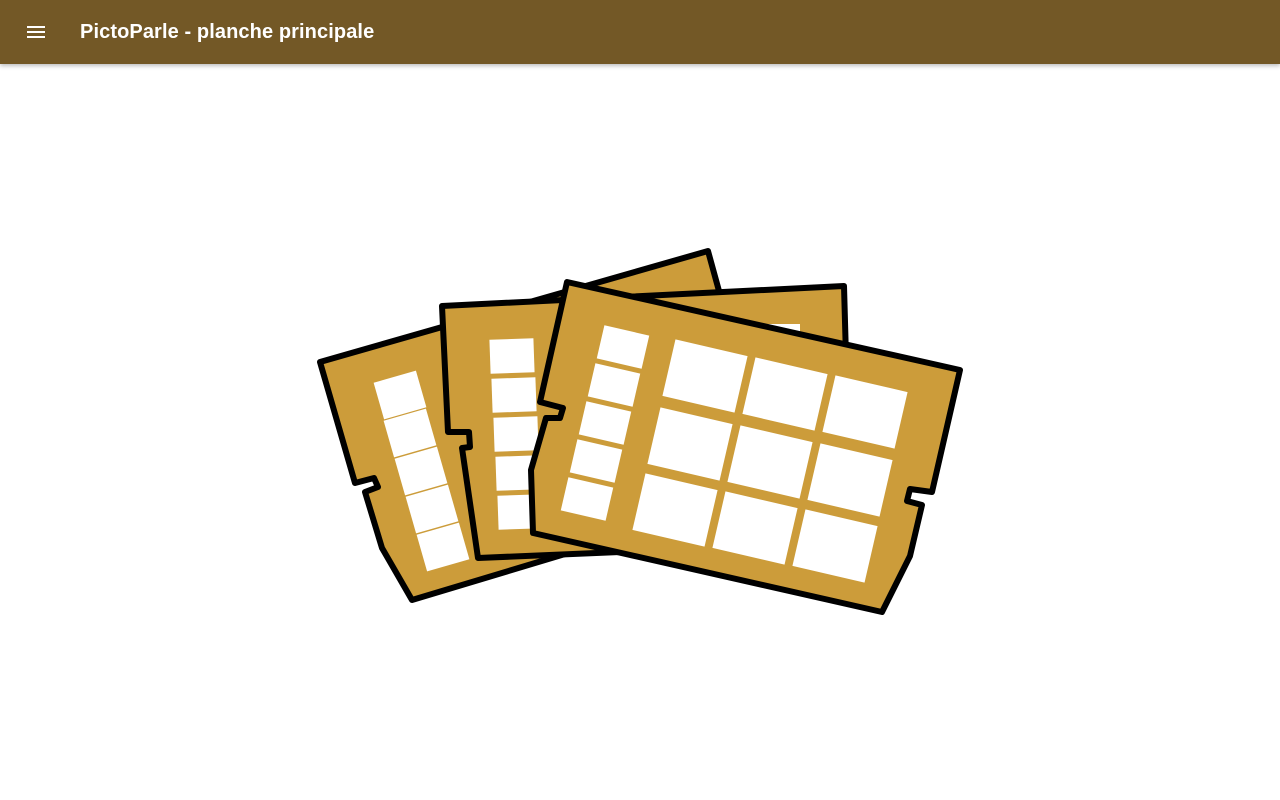  What do you see at coordinates (745, 447) in the screenshot?
I see `board-front` at bounding box center [745, 447].